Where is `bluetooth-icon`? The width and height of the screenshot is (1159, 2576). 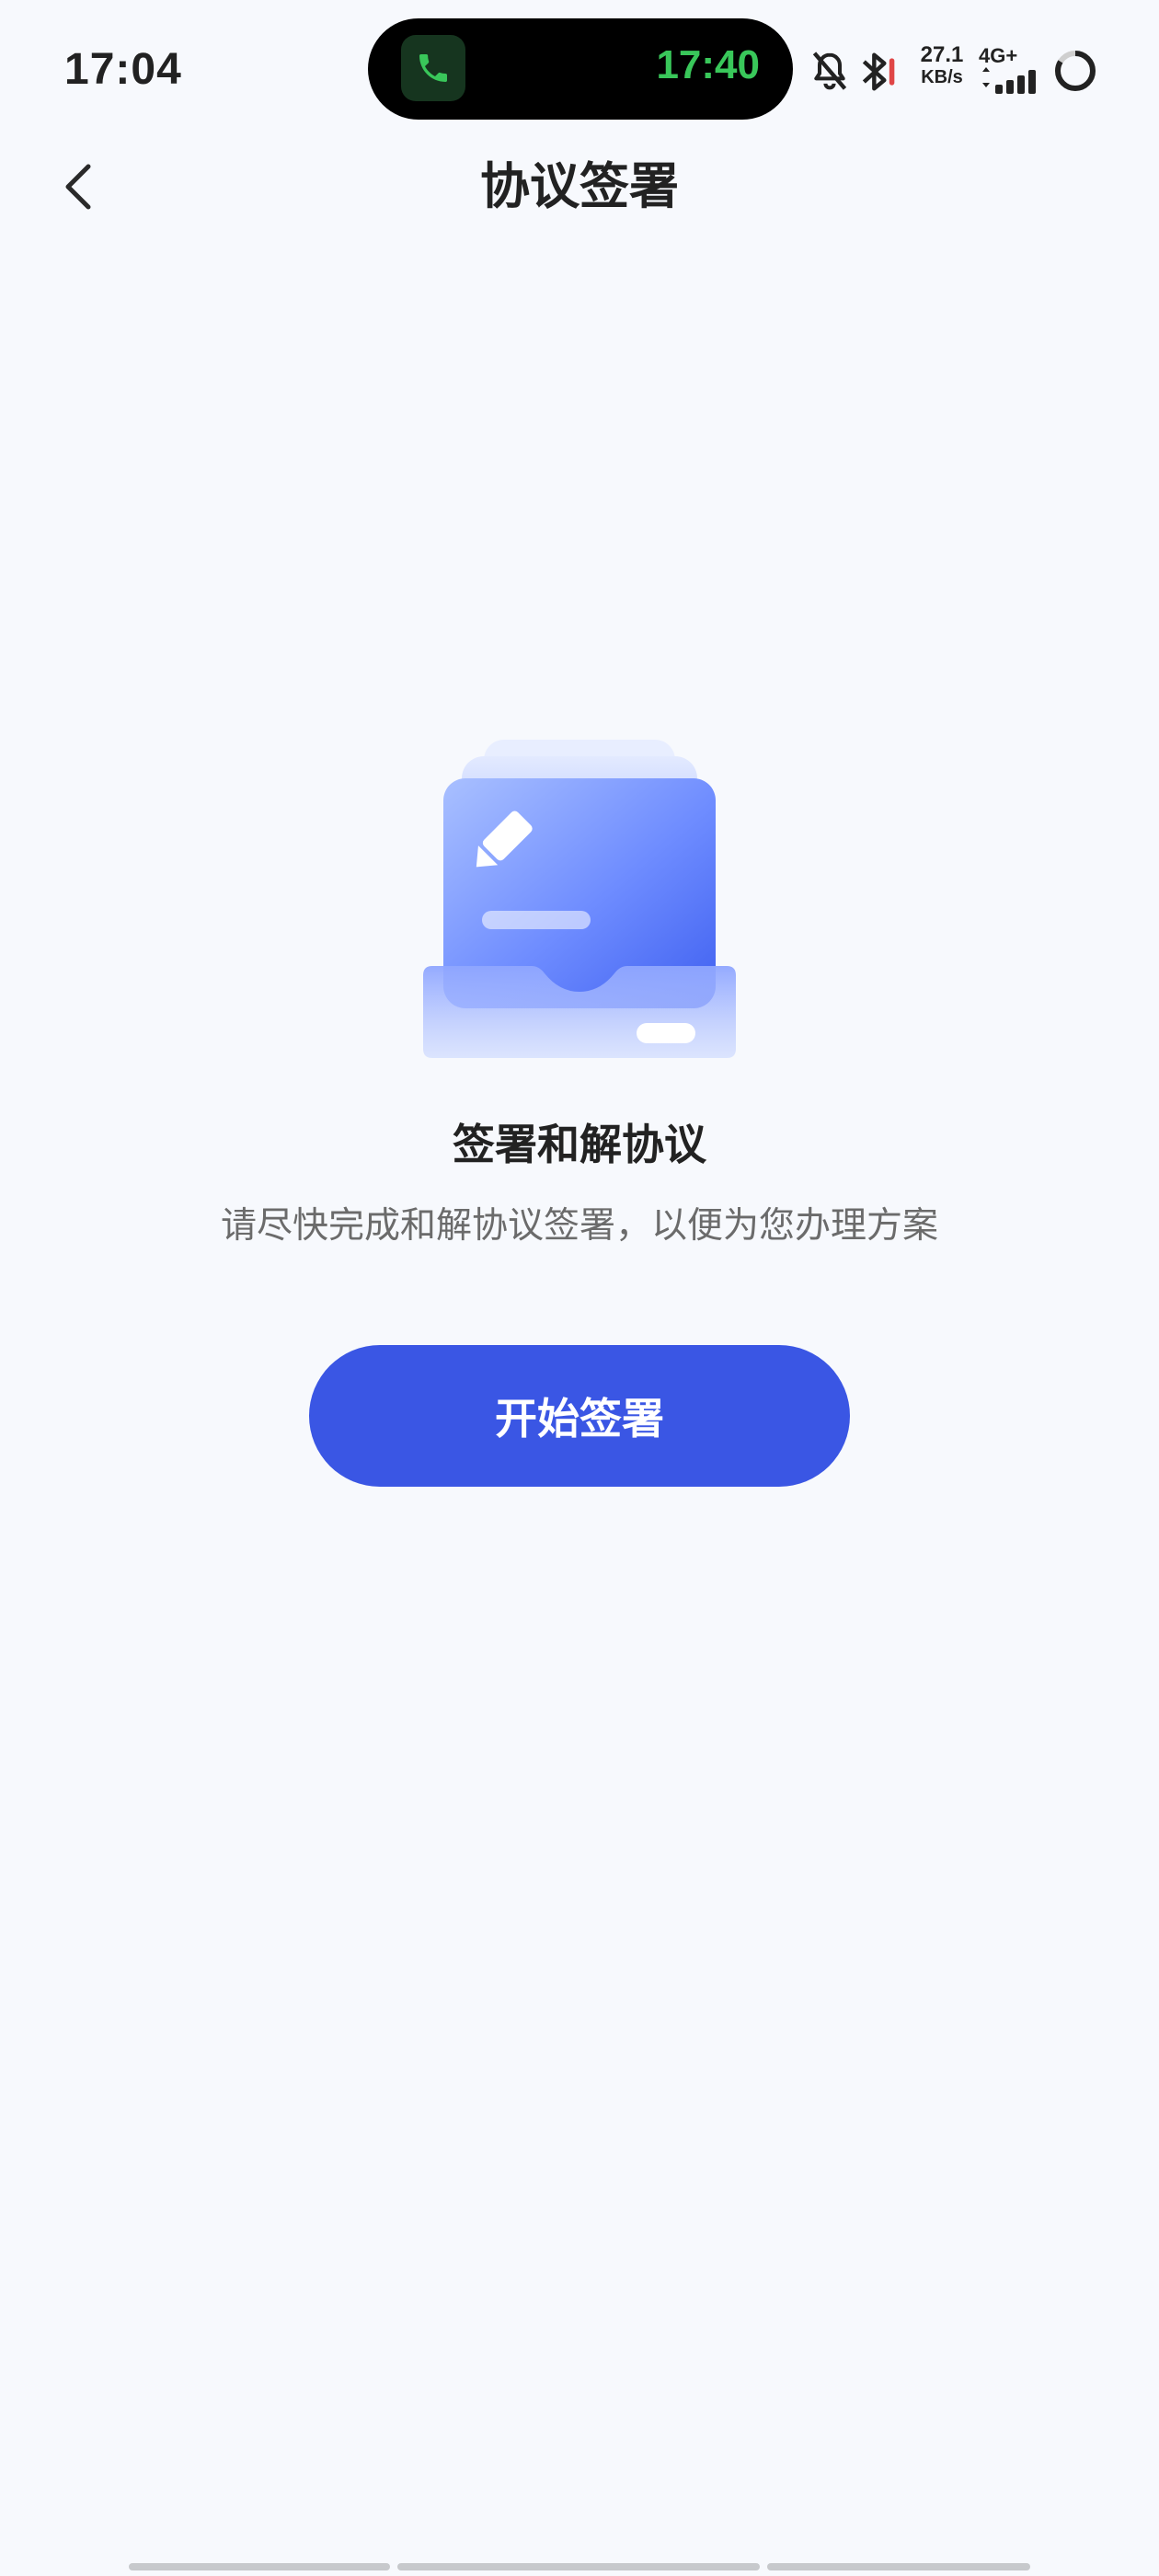 bluetooth-icon is located at coordinates (878, 71).